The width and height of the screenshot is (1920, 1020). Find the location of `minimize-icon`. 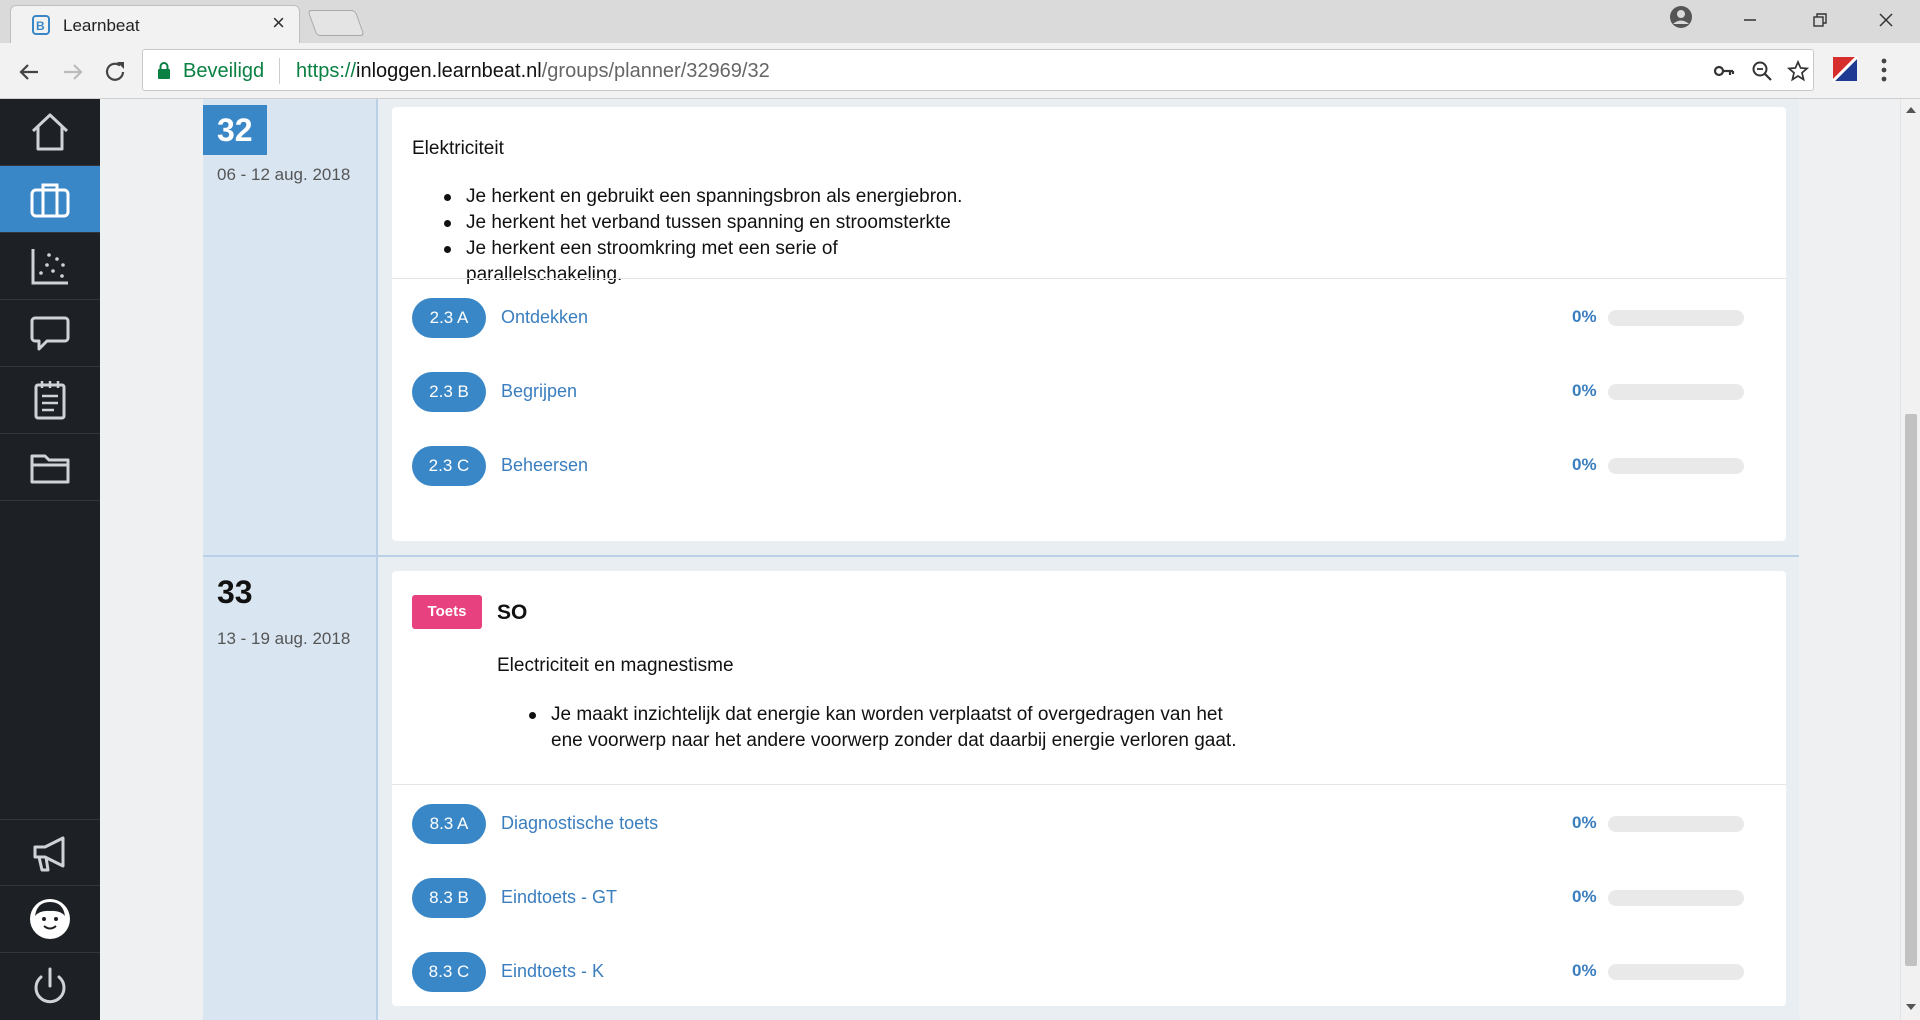

minimize-icon is located at coordinates (1750, 20).